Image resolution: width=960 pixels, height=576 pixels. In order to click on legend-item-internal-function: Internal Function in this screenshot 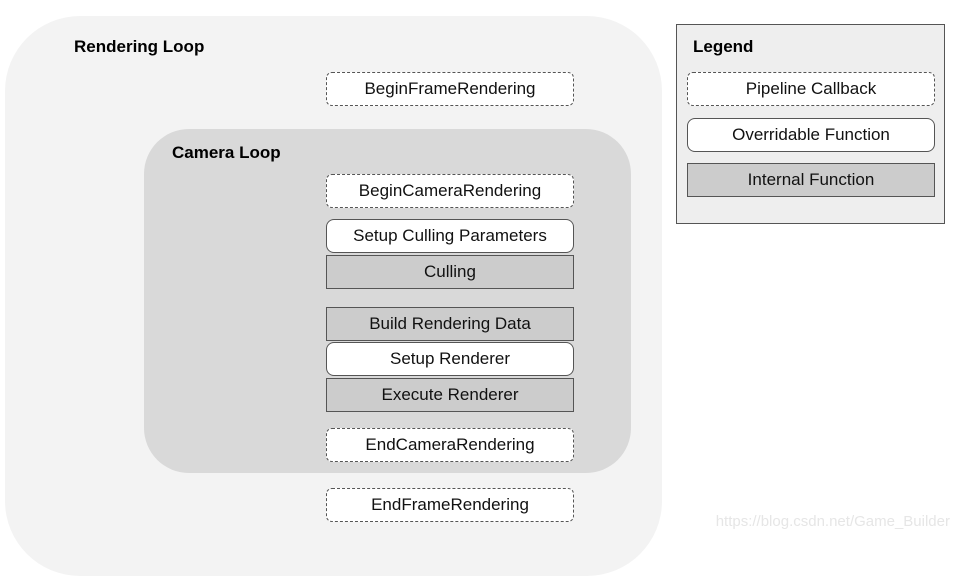, I will do `click(811, 180)`.